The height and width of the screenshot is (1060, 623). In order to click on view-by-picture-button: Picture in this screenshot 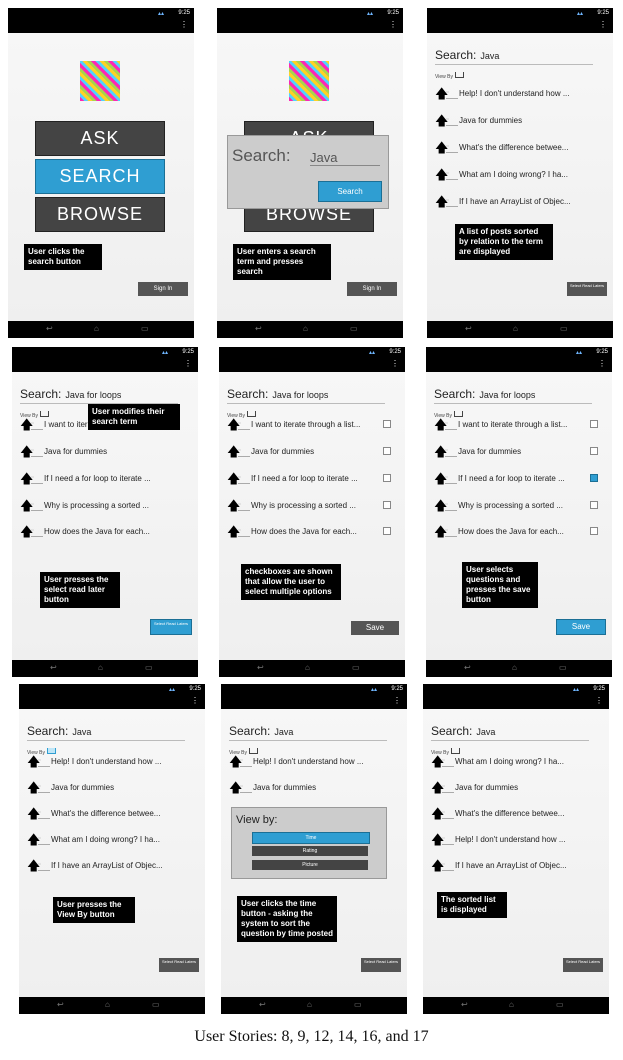, I will do `click(310, 865)`.